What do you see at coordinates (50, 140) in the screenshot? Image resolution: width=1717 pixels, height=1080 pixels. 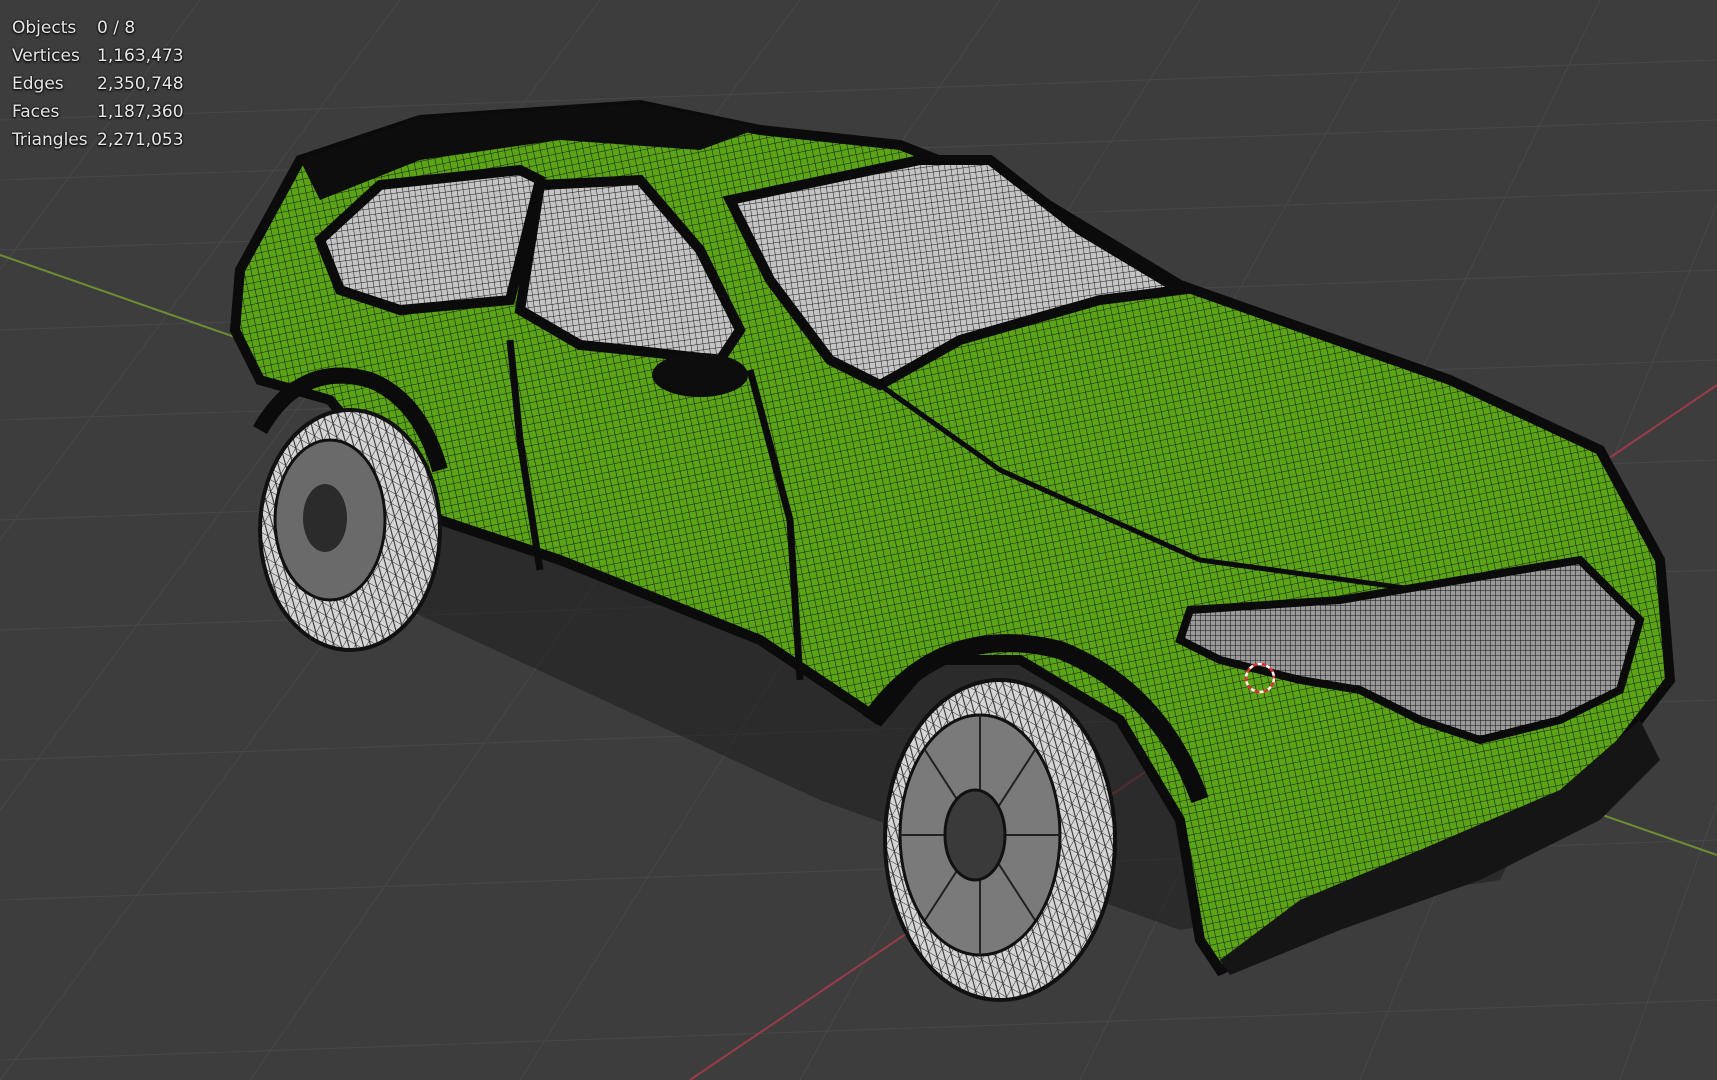 I see `stat-label: Triangles` at bounding box center [50, 140].